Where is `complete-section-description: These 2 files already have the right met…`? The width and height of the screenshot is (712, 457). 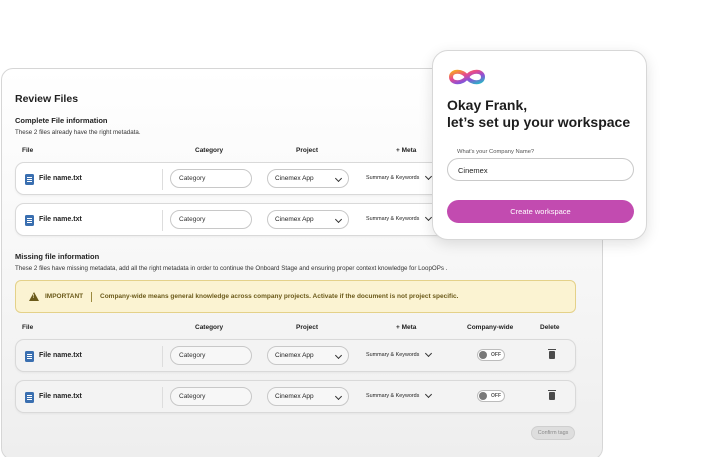
complete-section-description: These 2 files already have the right met… is located at coordinates (78, 132).